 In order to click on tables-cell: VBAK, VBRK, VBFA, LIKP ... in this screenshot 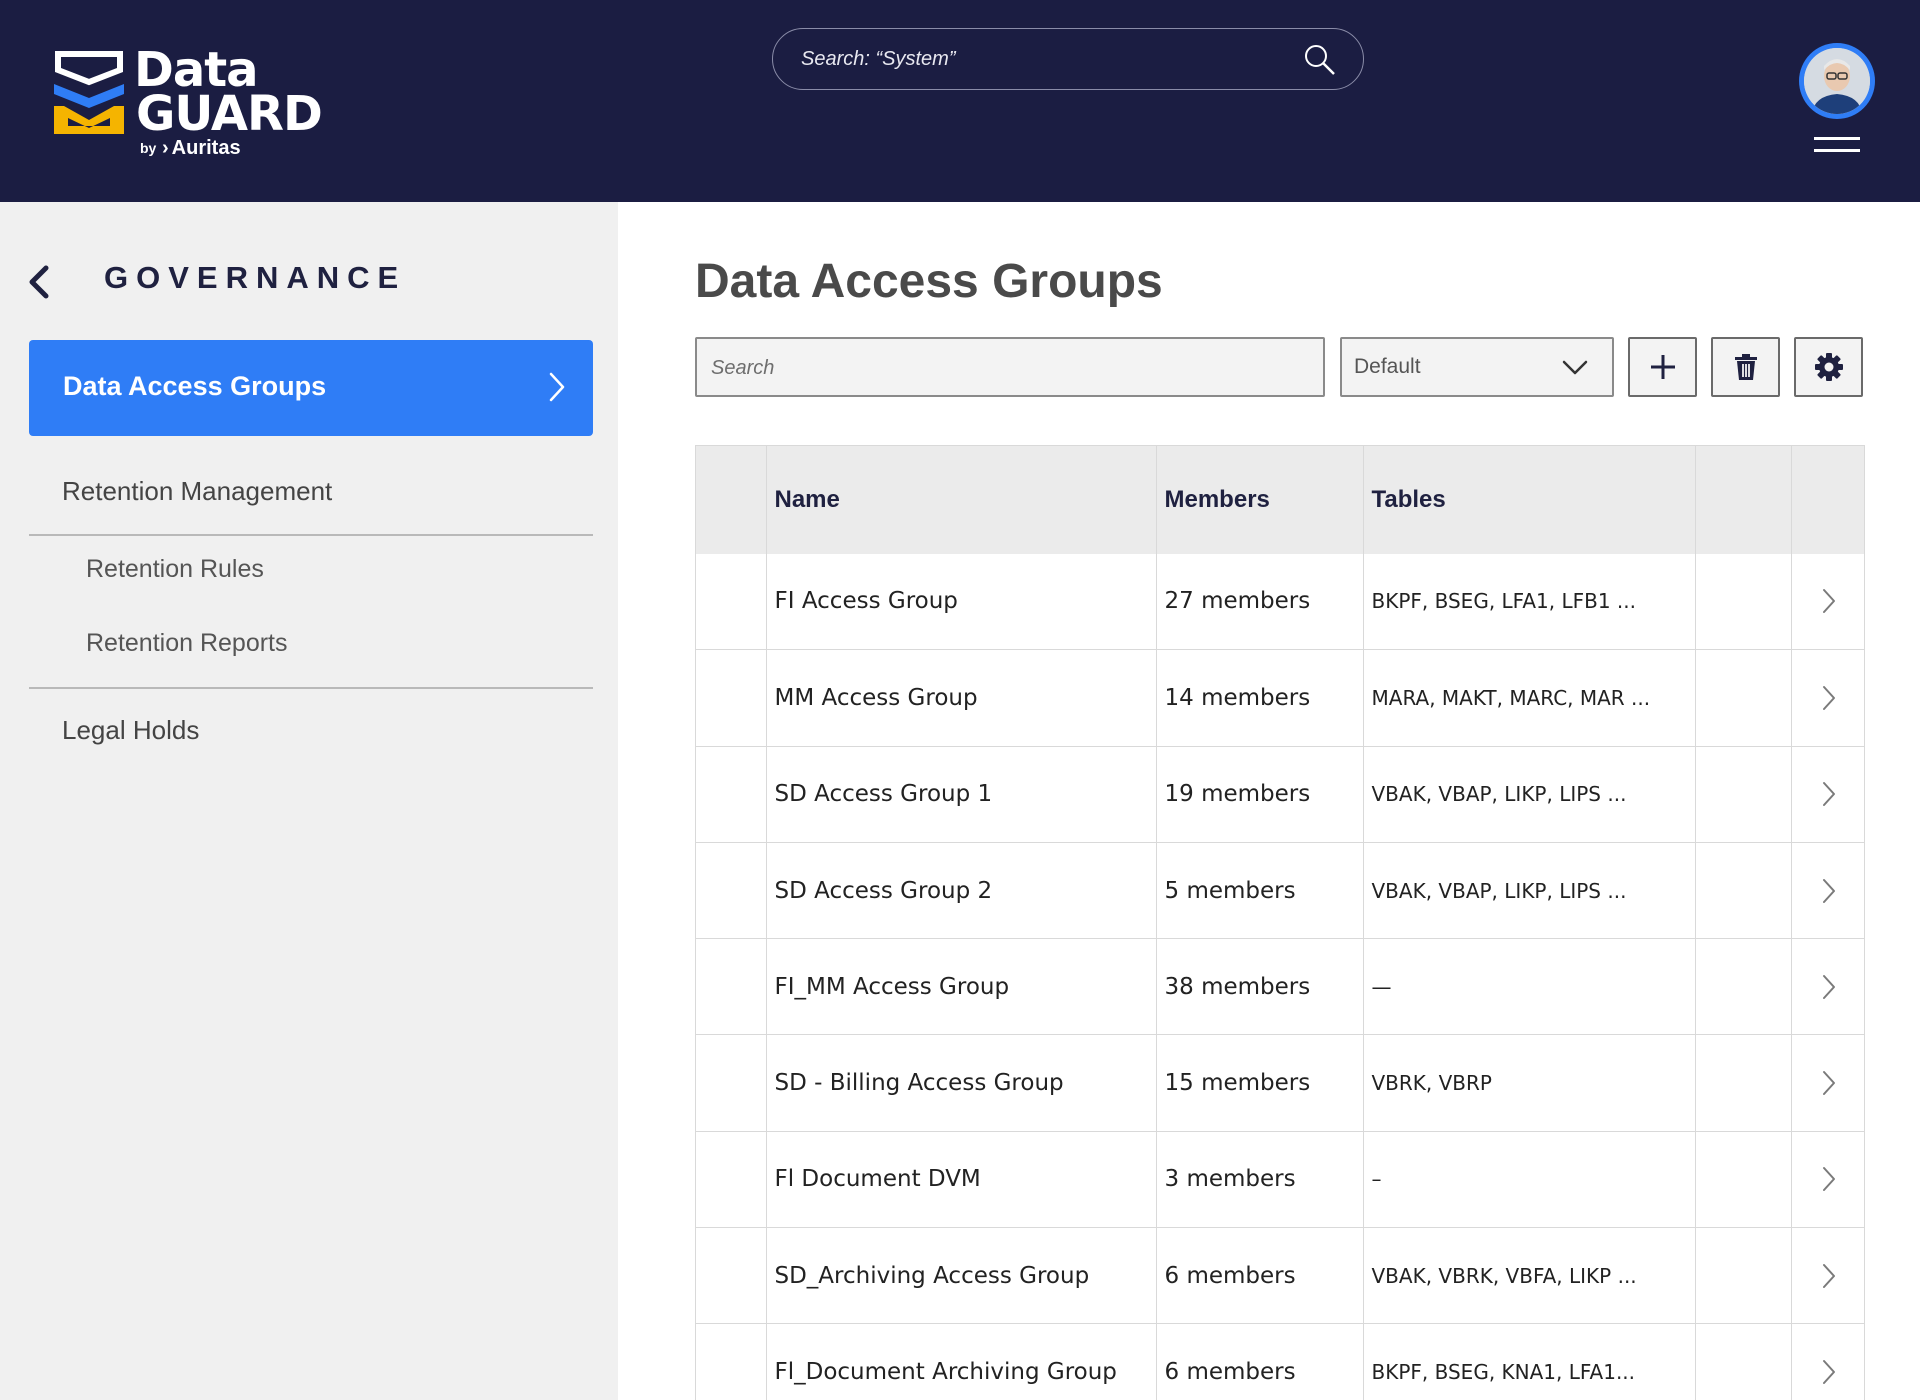, I will do `click(1529, 1276)`.